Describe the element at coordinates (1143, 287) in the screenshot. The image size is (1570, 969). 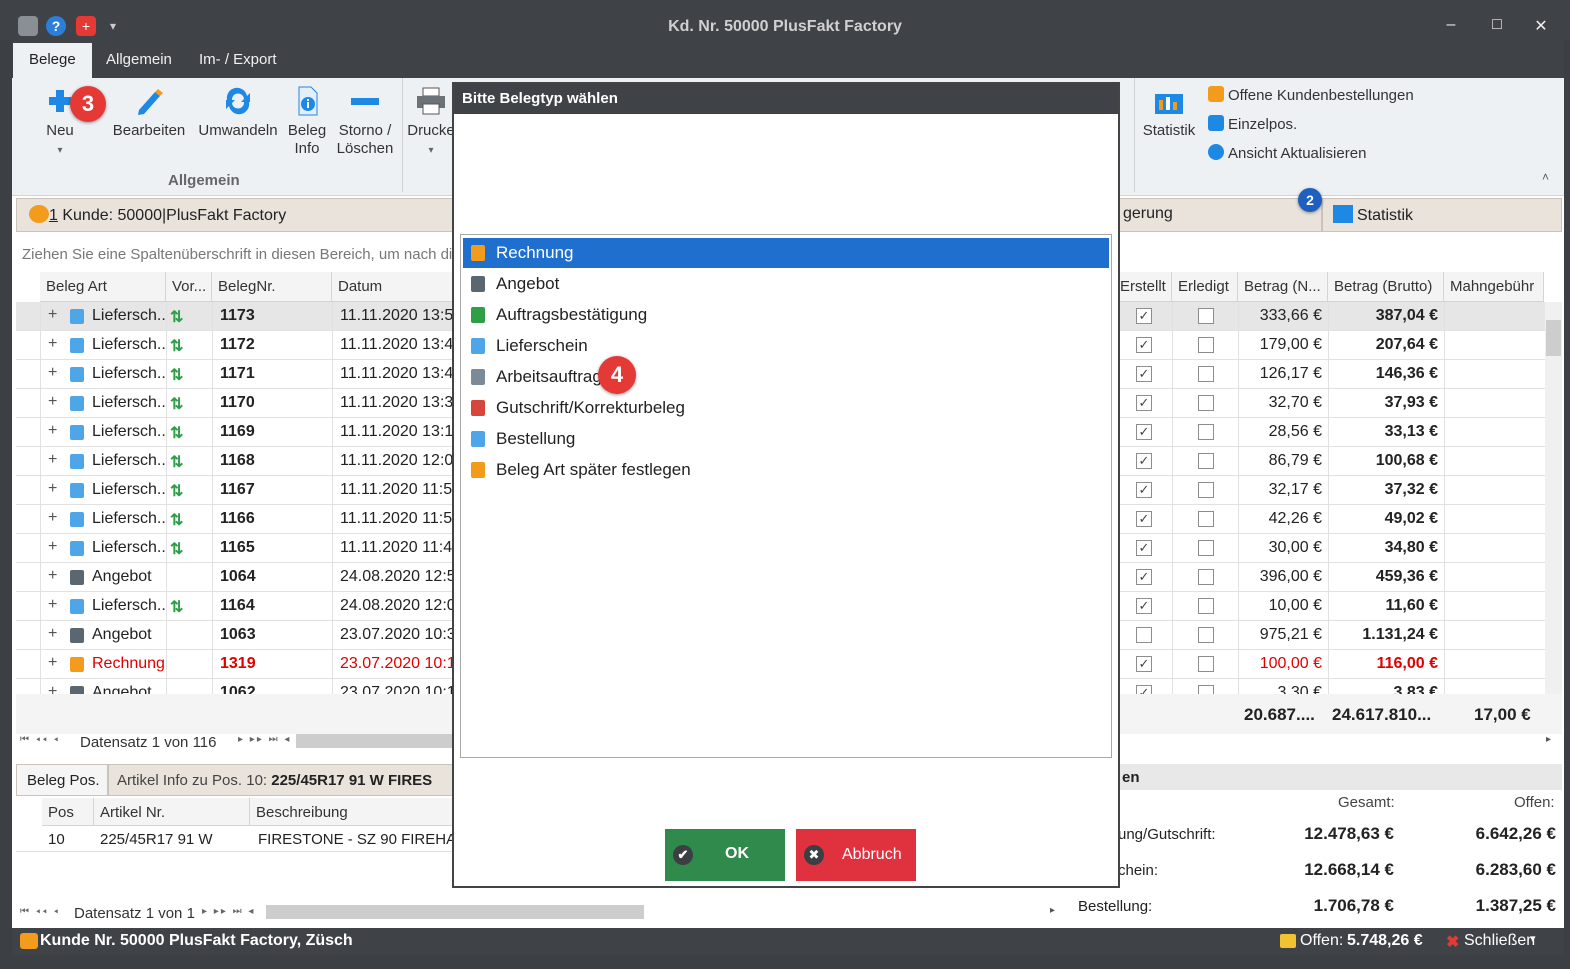
I see `column-header-erstellt: Erstellt` at that location.